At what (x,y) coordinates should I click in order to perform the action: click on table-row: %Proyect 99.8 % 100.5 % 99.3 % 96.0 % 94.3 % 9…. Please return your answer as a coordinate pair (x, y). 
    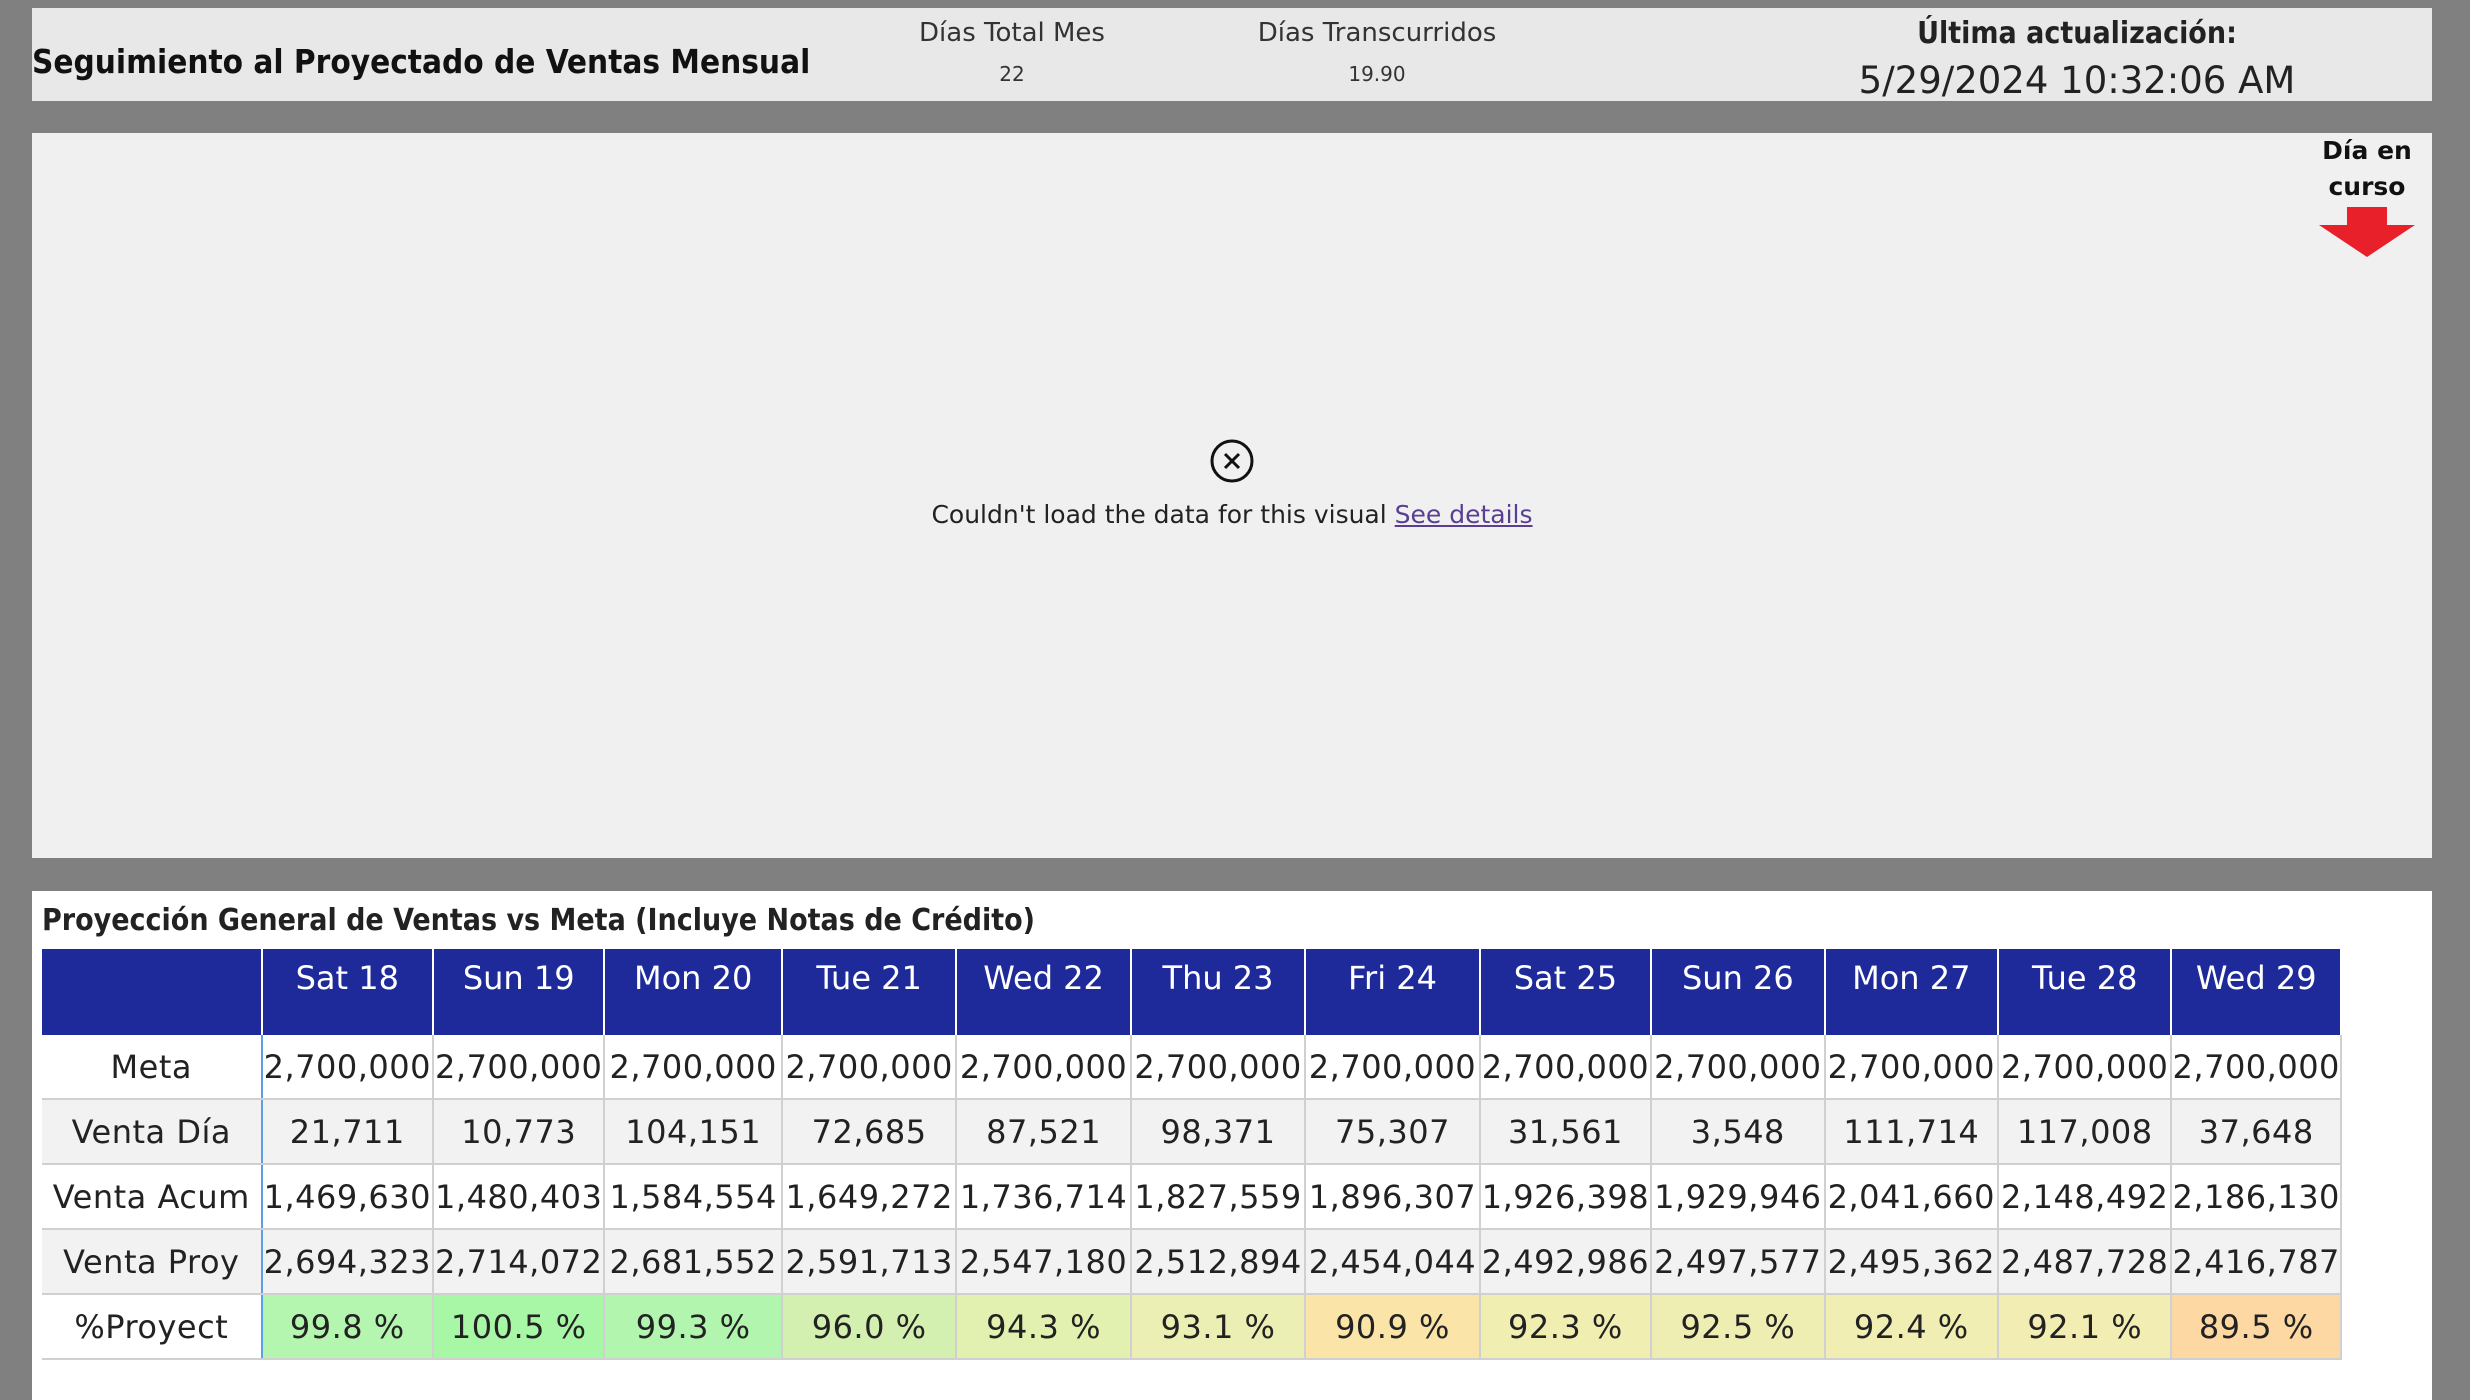
    Looking at the image, I should click on (1192, 1327).